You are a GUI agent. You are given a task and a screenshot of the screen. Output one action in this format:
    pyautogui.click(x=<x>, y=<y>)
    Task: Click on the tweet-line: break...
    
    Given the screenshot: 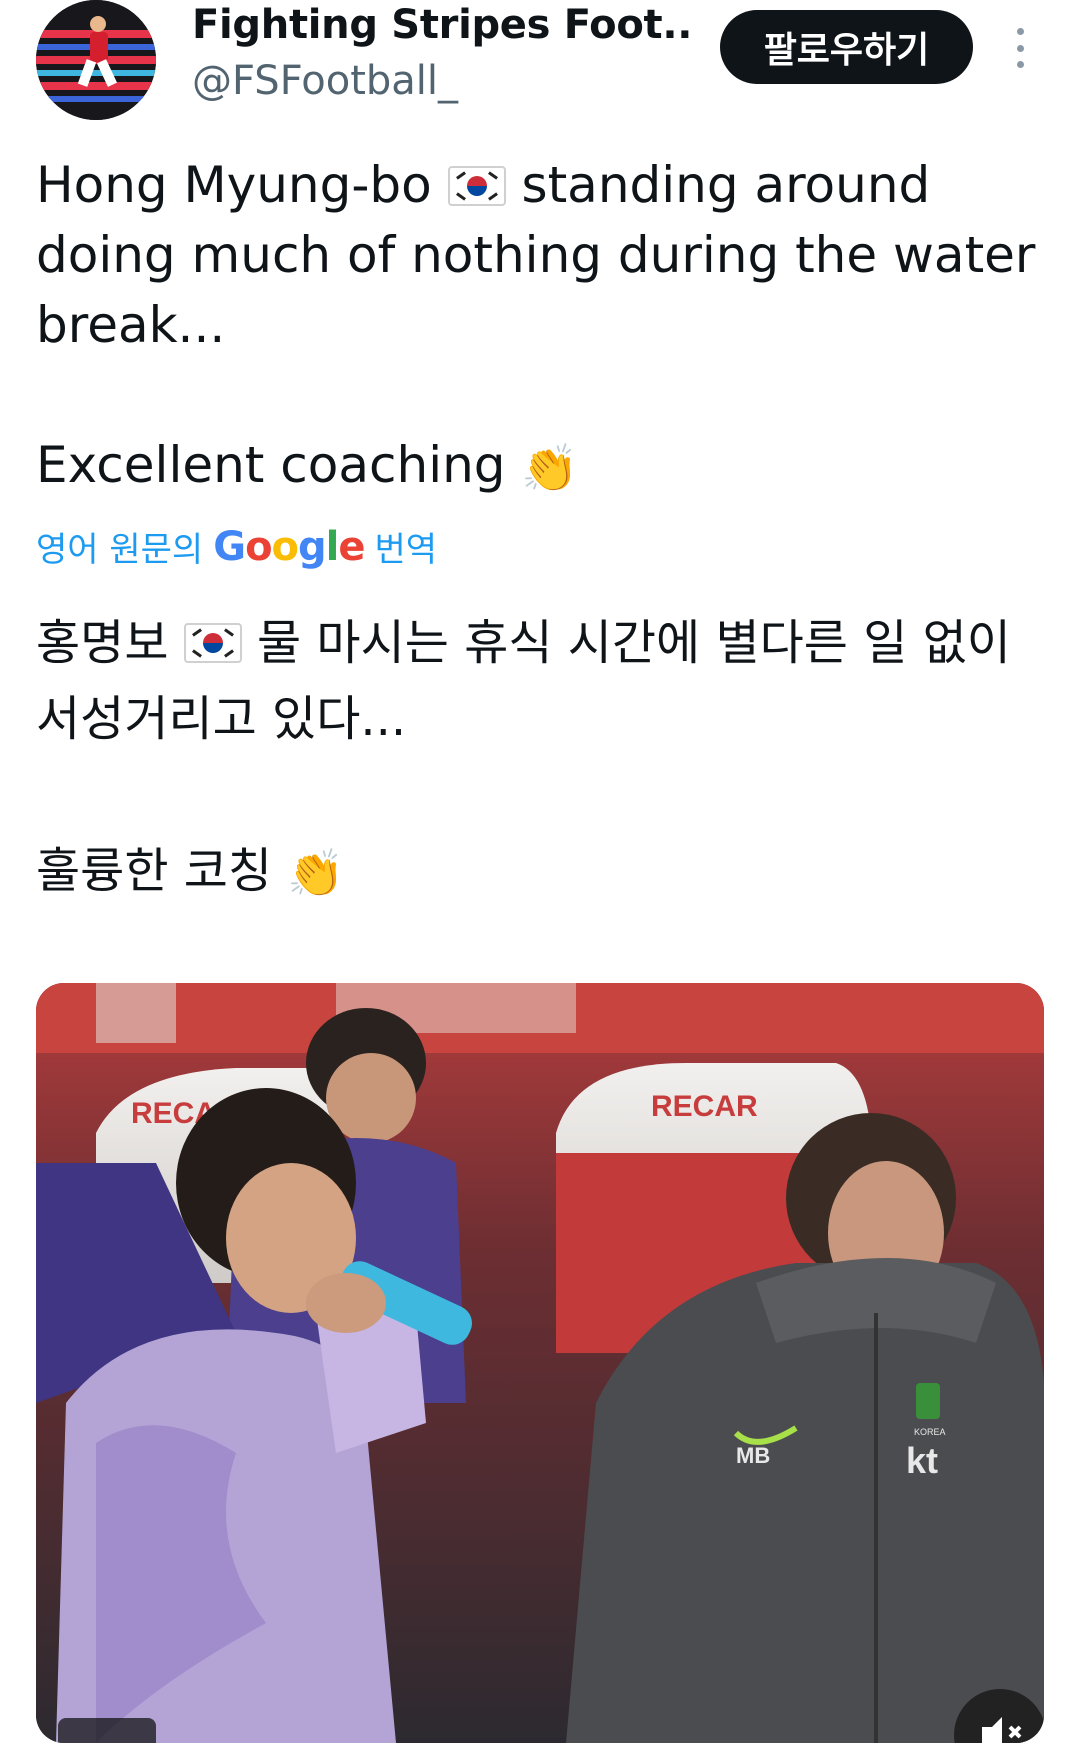 What is the action you would take?
    pyautogui.click(x=131, y=325)
    